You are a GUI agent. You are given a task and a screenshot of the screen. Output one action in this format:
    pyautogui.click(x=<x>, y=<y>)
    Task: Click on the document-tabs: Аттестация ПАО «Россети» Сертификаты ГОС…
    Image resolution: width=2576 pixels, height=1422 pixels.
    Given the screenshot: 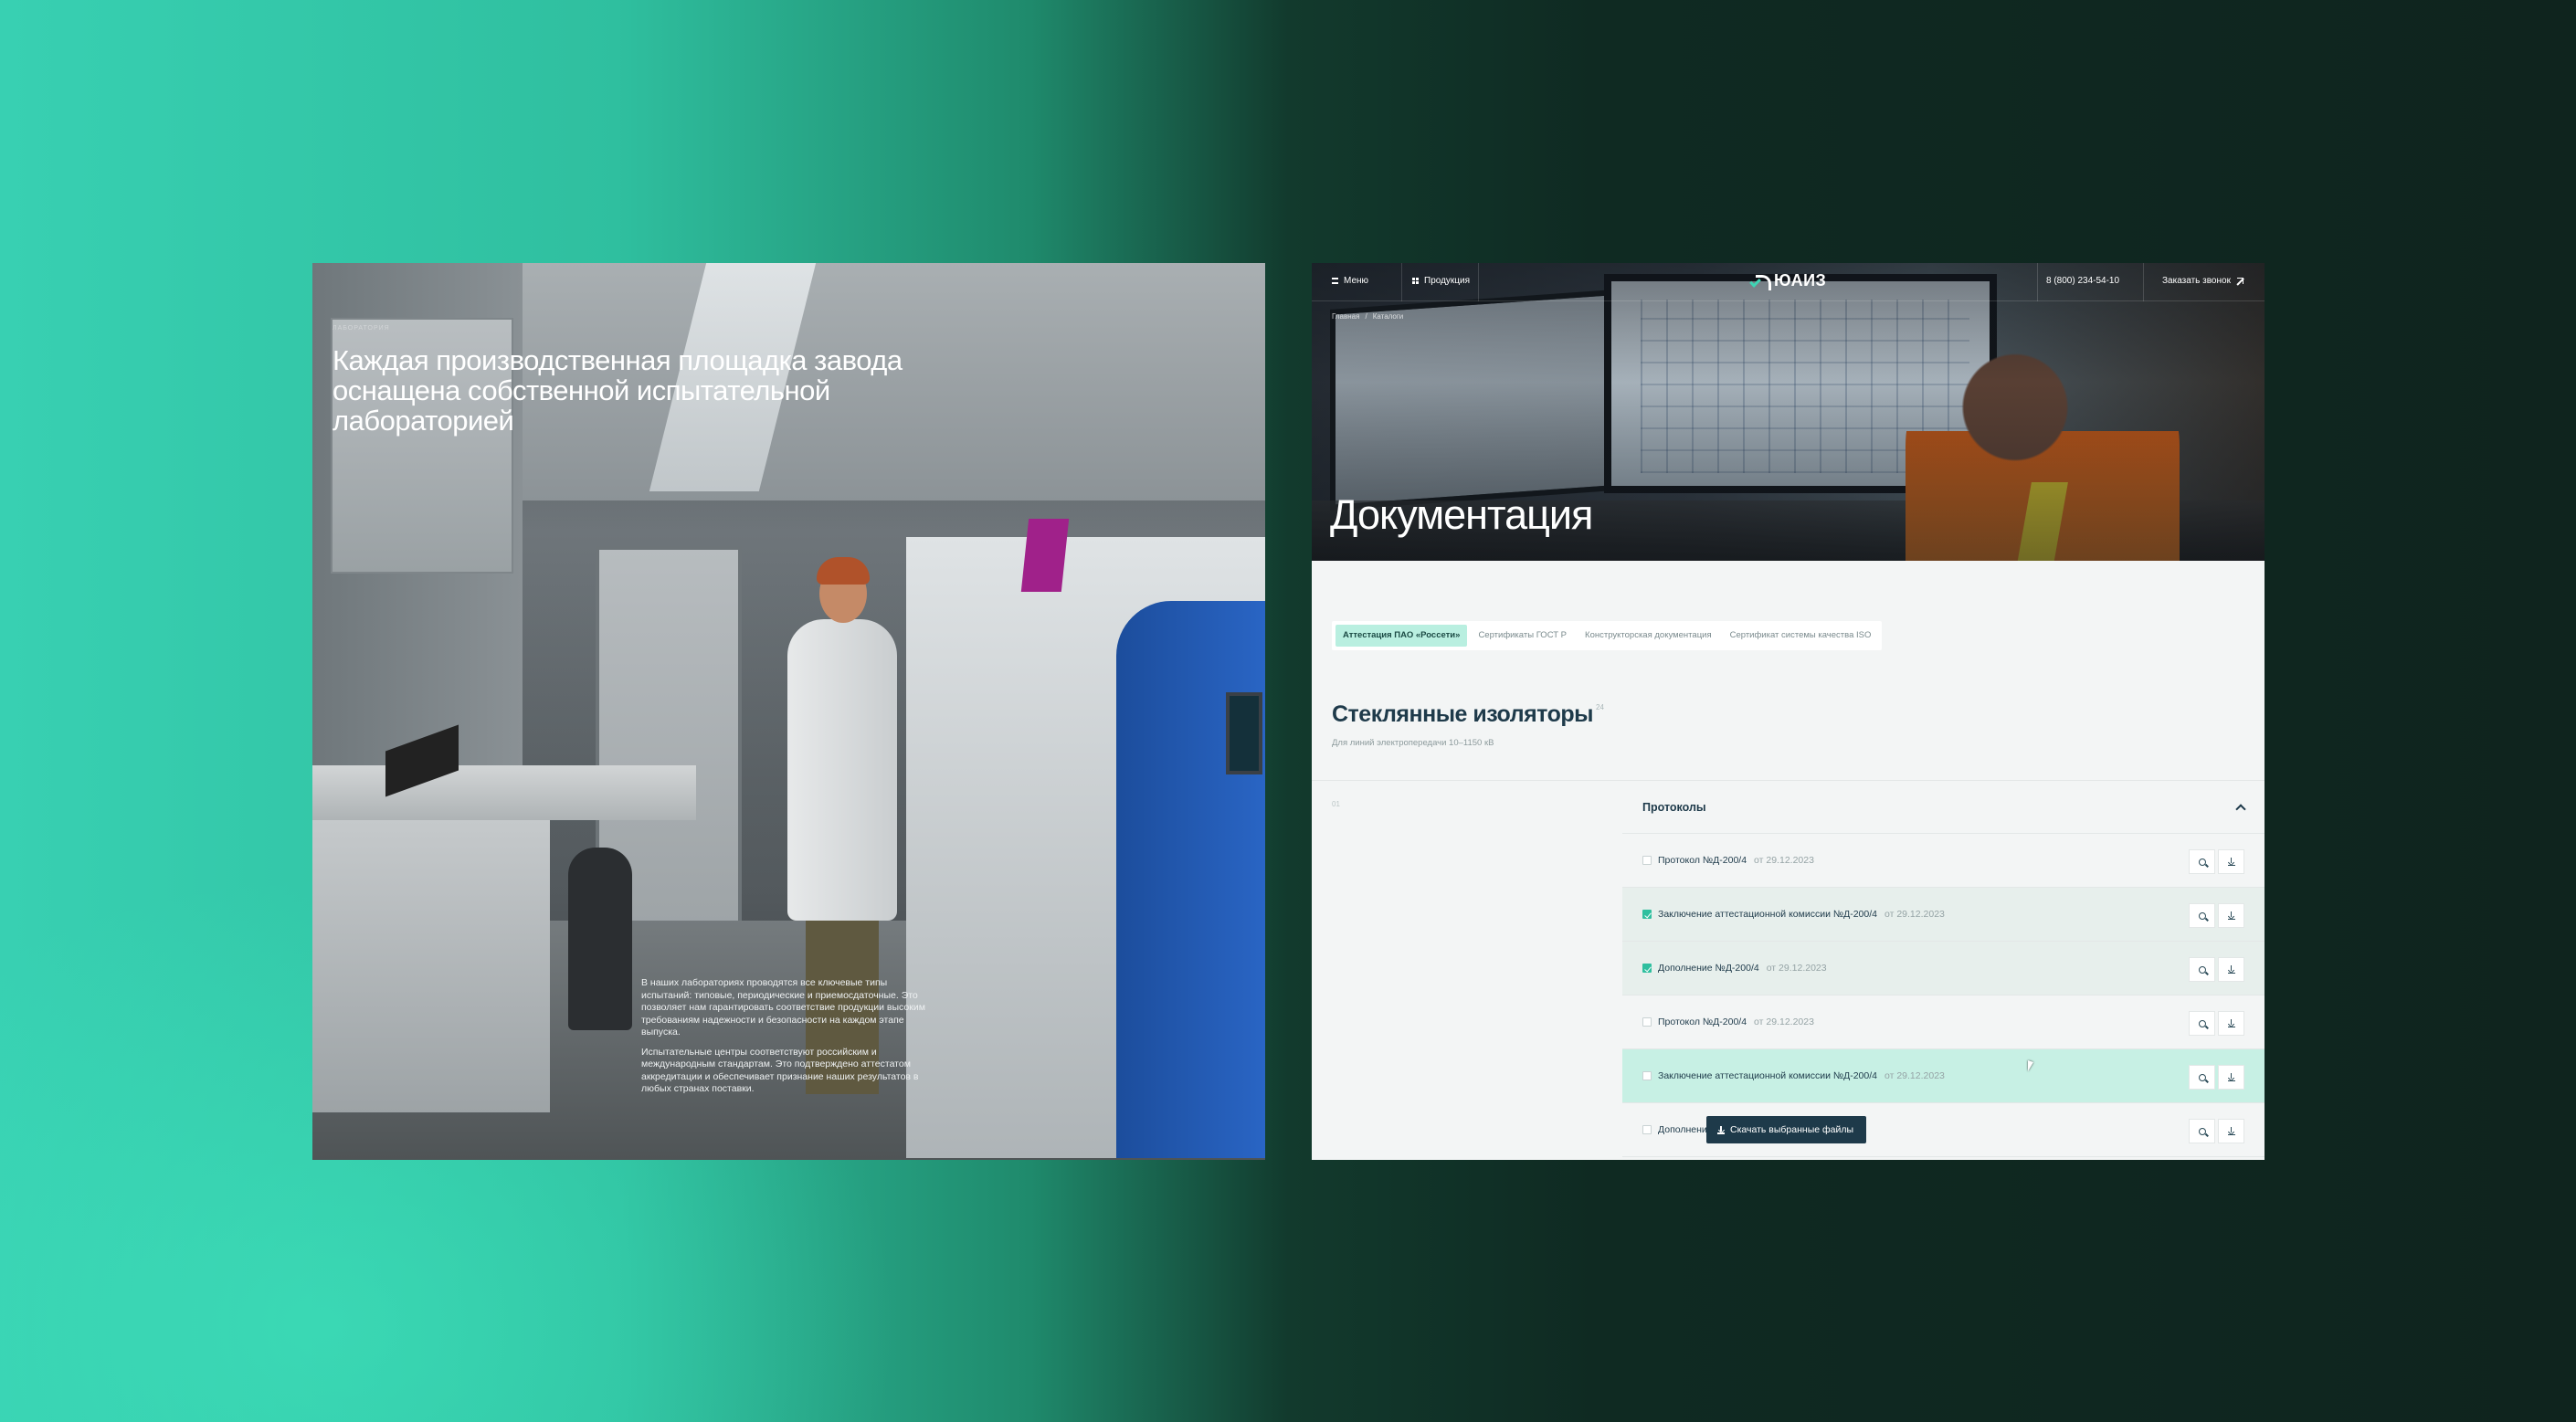 What is the action you would take?
    pyautogui.click(x=1607, y=636)
    